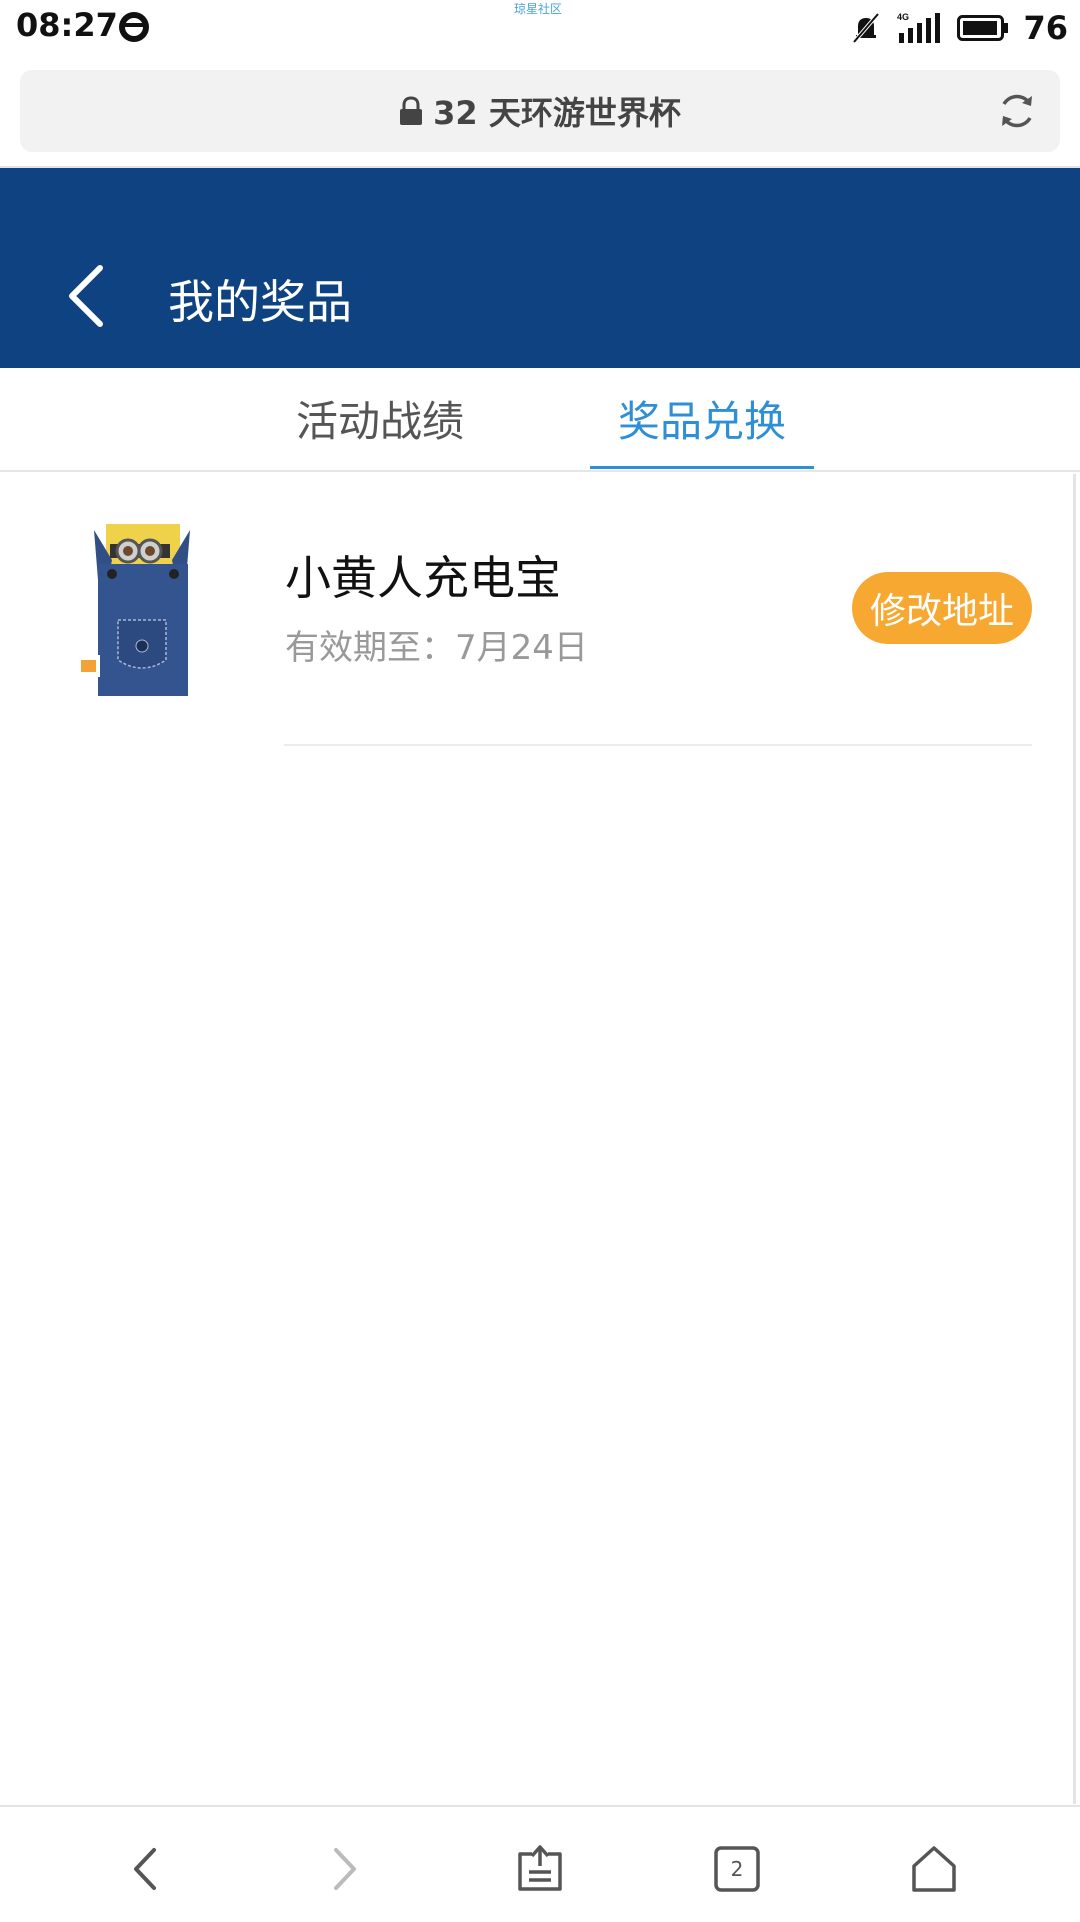 This screenshot has width=1080, height=1922. What do you see at coordinates (538, 9) in the screenshot?
I see `watermark-text: 琼星社区` at bounding box center [538, 9].